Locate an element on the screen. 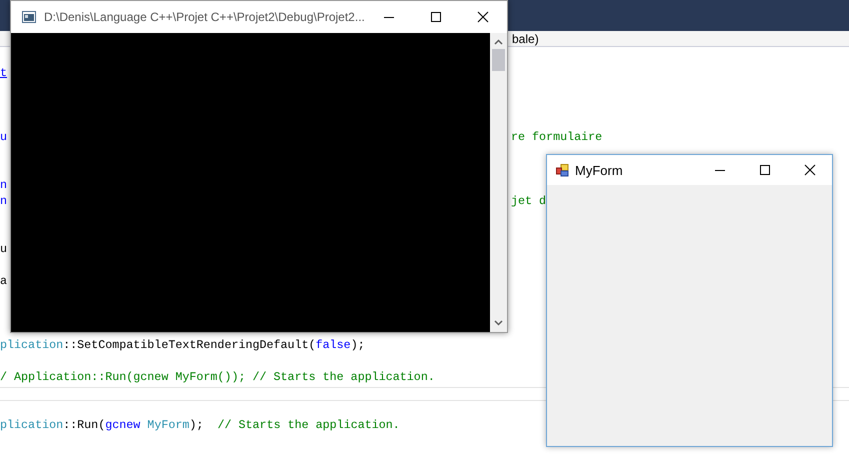 The width and height of the screenshot is (849, 454). form-app-icon is located at coordinates (562, 170).